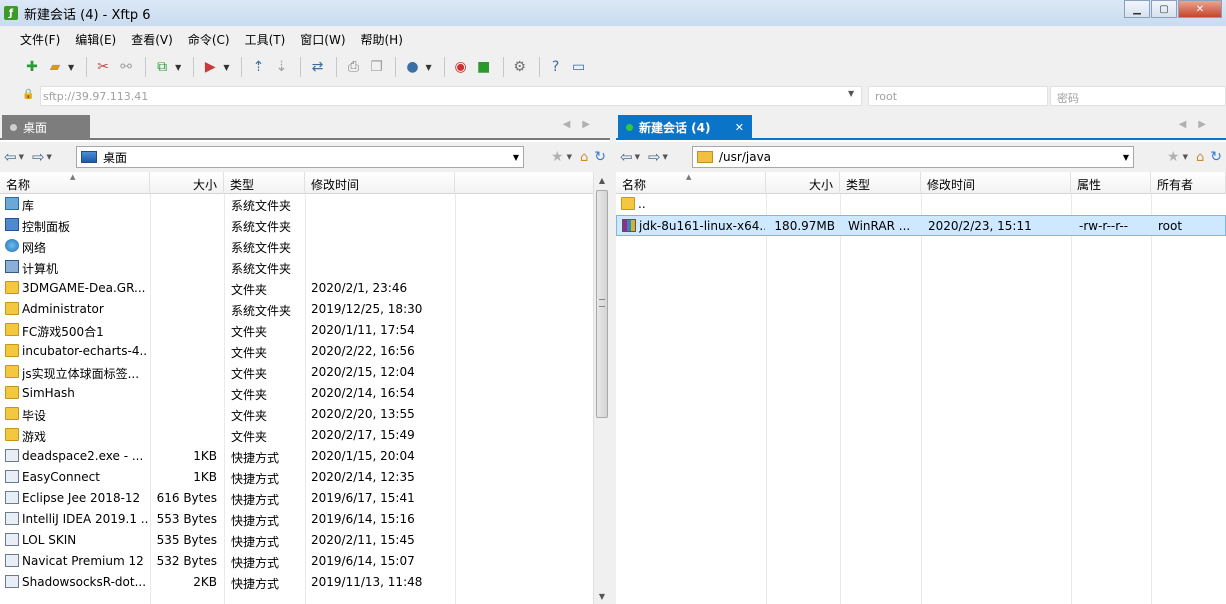 The height and width of the screenshot is (604, 1226). I want to click on globe-icon: ●, so click(412, 67).